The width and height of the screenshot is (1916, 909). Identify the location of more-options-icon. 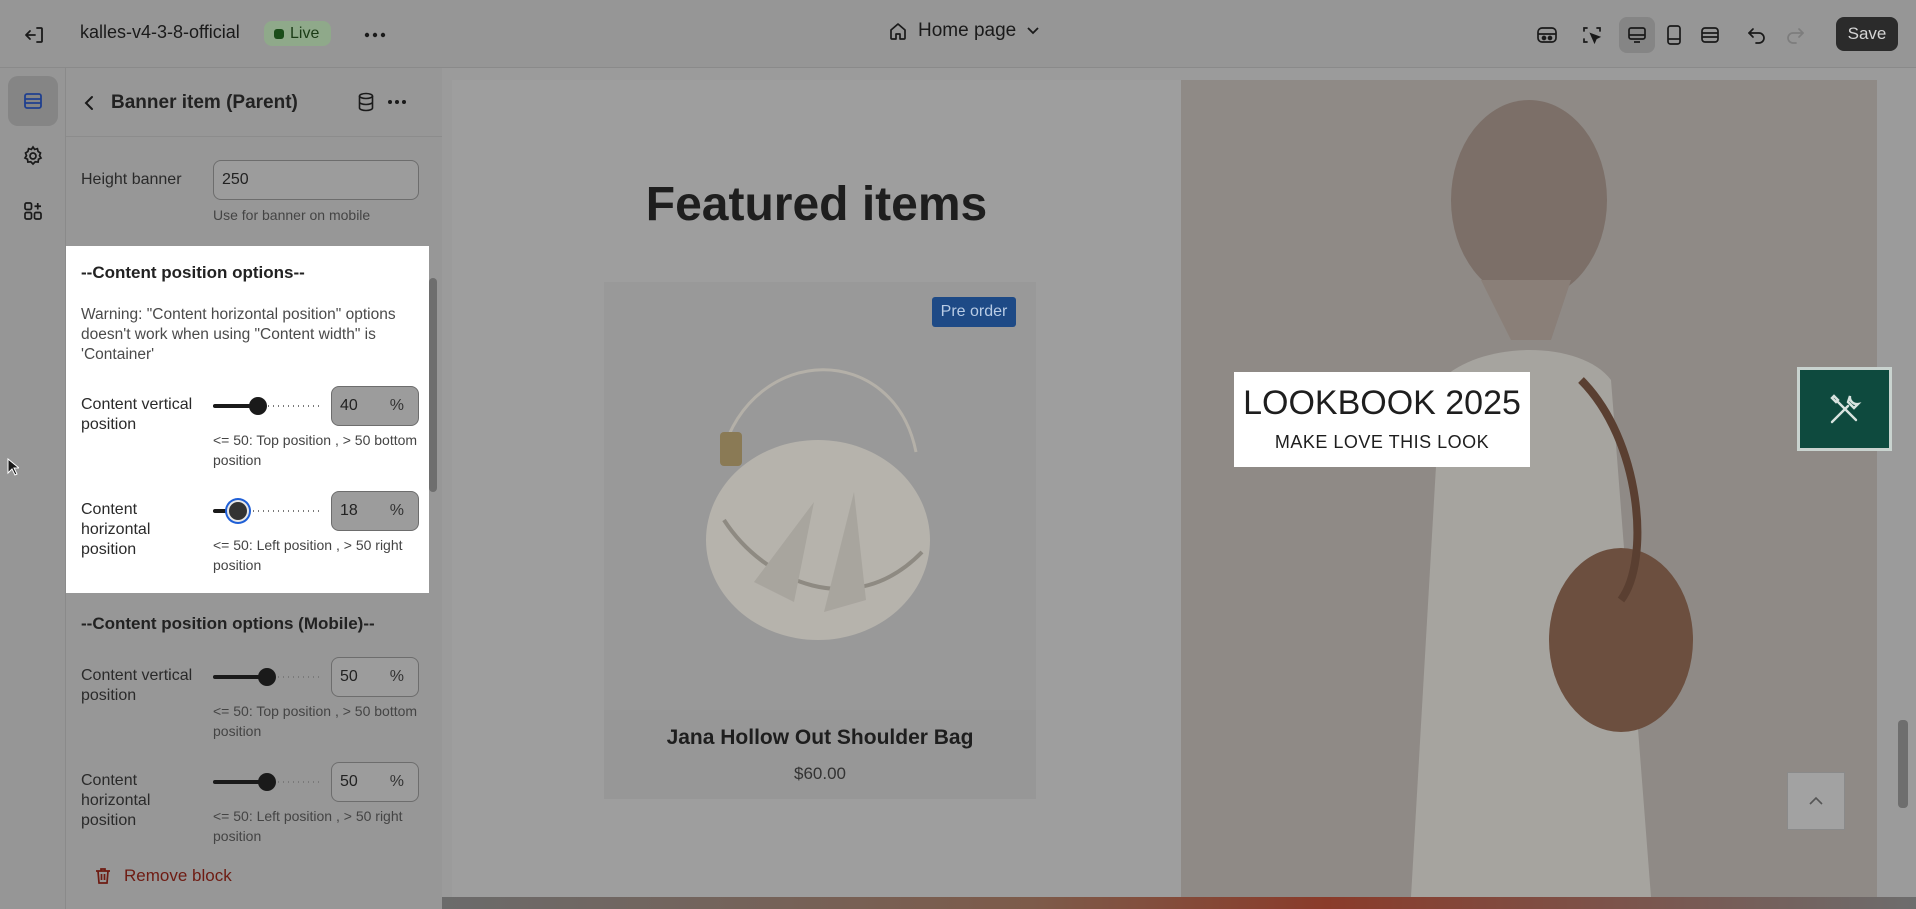
(375, 35).